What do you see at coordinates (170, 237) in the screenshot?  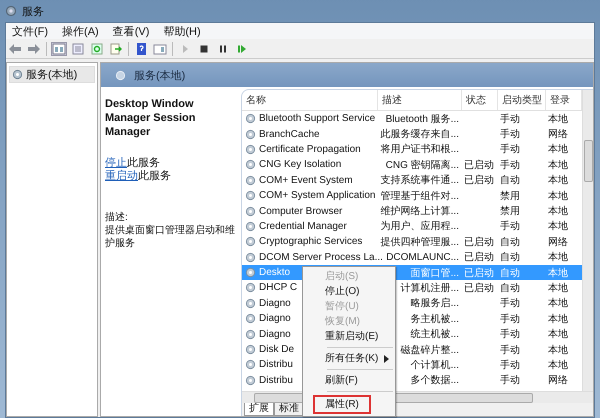 I see `description-text: 提供桌面窗口管理器启动和维护服务` at bounding box center [170, 237].